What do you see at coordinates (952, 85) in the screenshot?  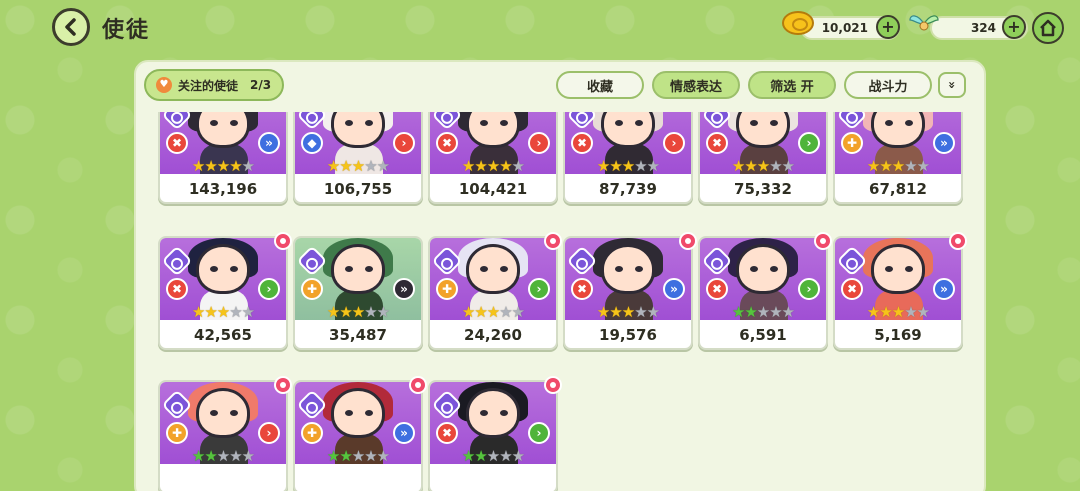 I see `collapse-button: »` at bounding box center [952, 85].